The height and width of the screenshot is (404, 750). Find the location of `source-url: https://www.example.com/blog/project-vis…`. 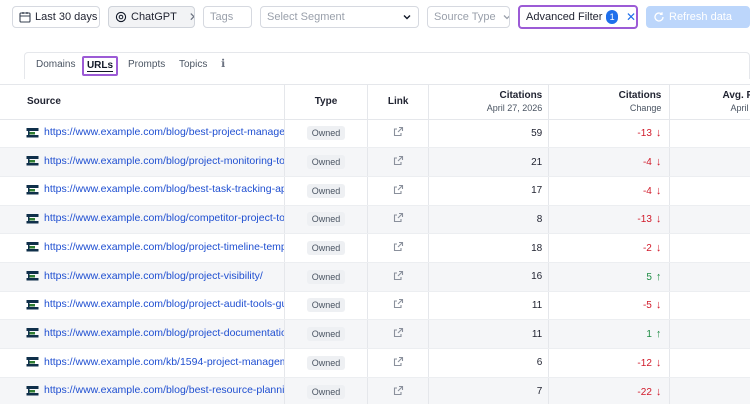

source-url: https://www.example.com/blog/project-vis… is located at coordinates (153, 276).